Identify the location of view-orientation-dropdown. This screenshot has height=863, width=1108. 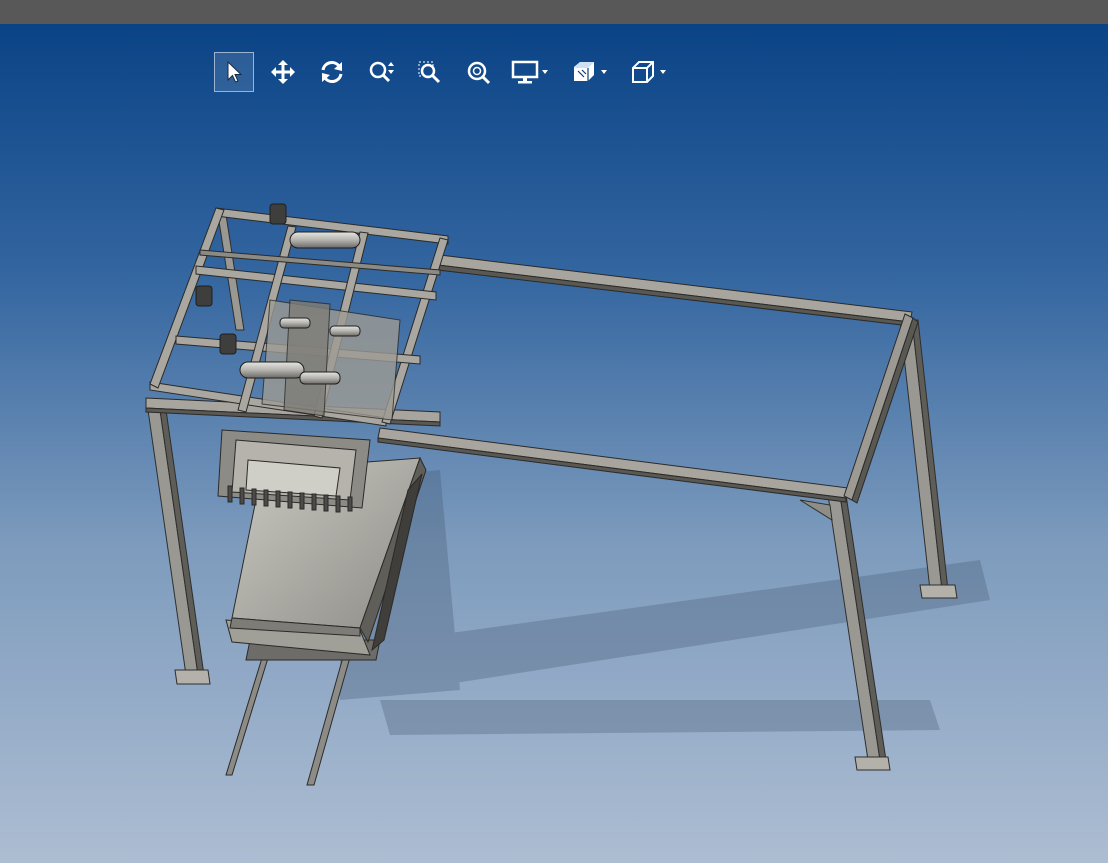
(667, 72).